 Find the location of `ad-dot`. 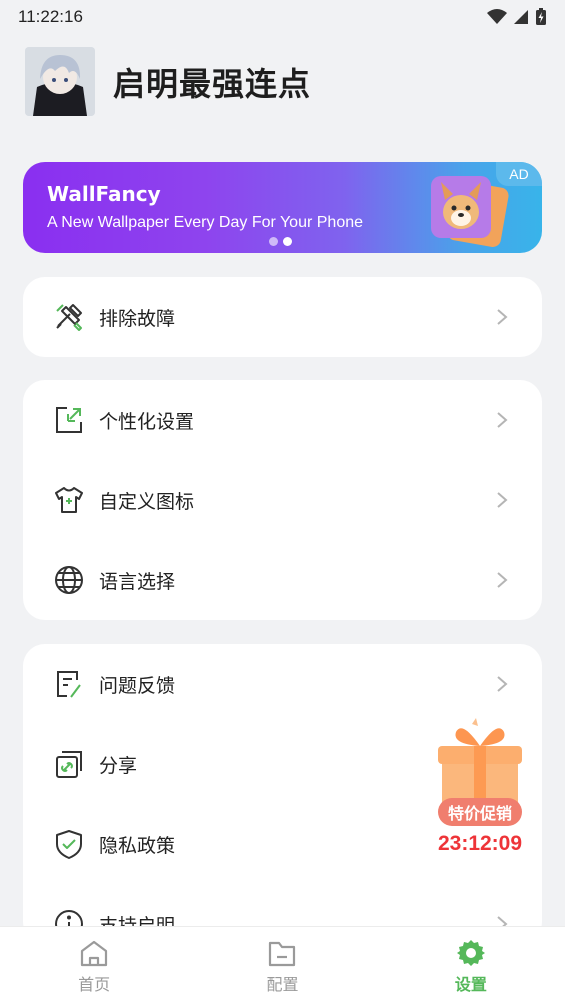

ad-dot is located at coordinates (273, 241).